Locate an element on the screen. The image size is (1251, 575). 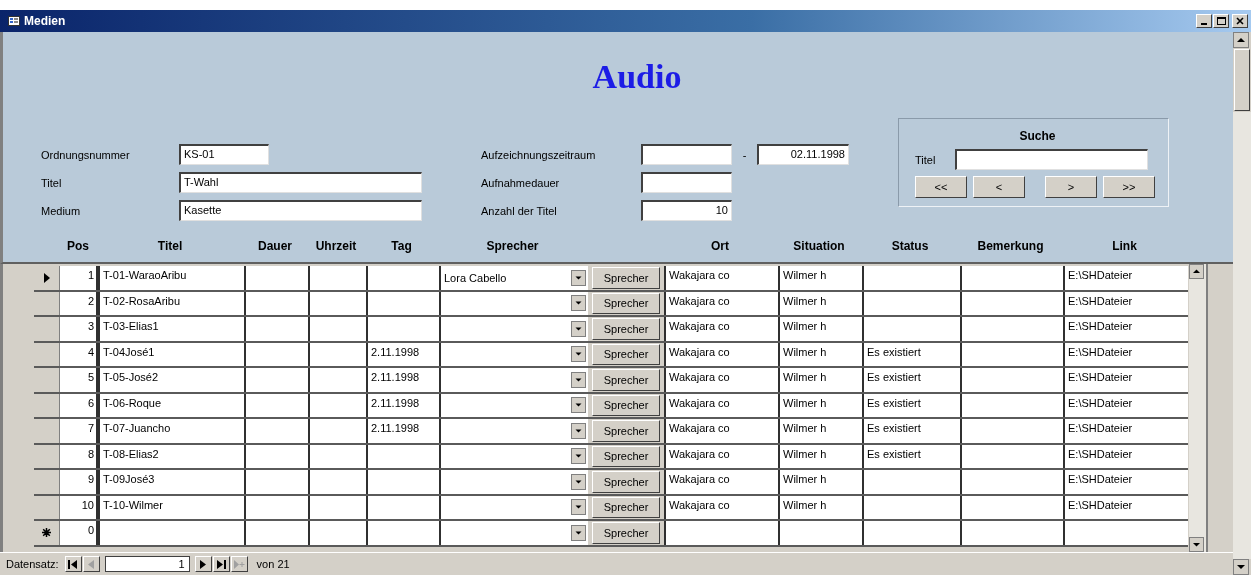
maximize-button is located at coordinates (1221, 21).